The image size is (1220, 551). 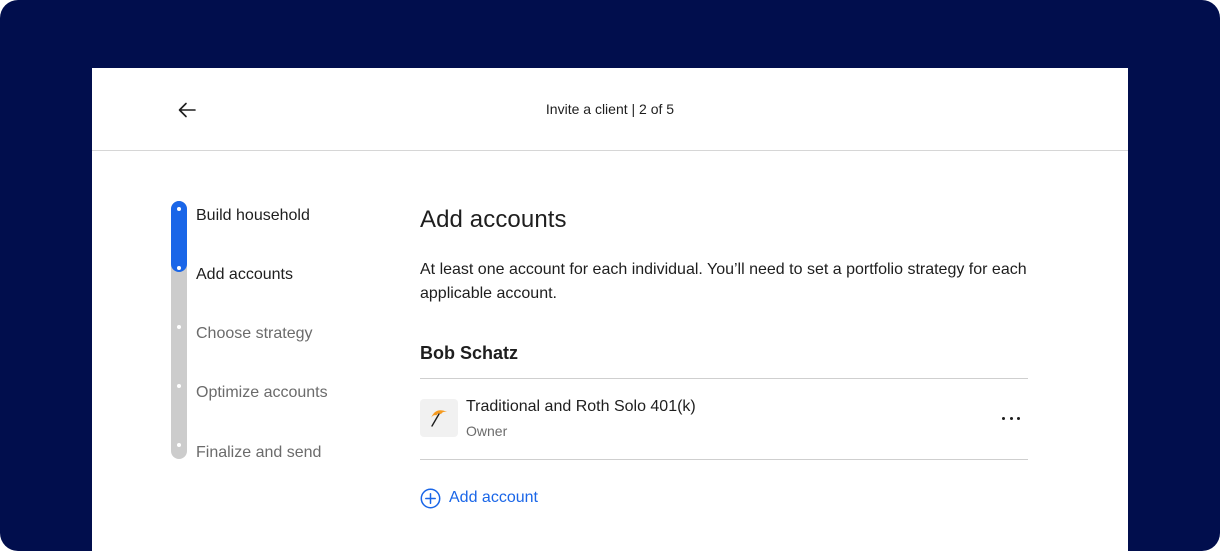 I want to click on top-bar: Invite a client | 2 of 5, so click(x=610, y=109).